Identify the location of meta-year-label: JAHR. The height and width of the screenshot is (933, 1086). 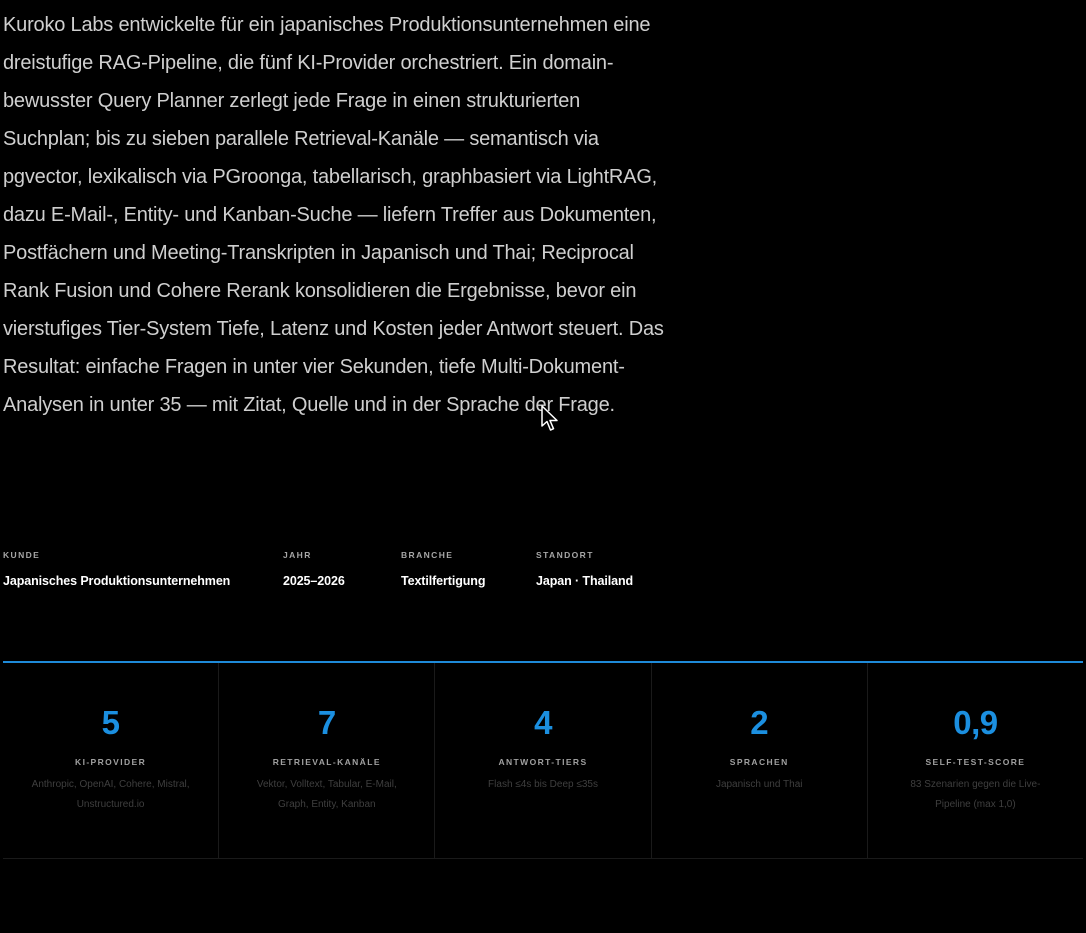
(297, 555).